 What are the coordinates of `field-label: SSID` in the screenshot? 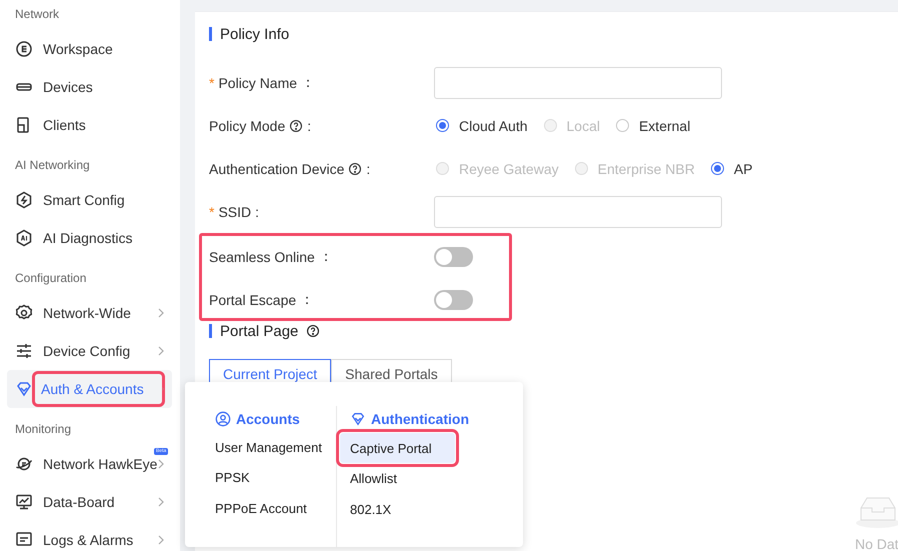 It's located at (235, 212).